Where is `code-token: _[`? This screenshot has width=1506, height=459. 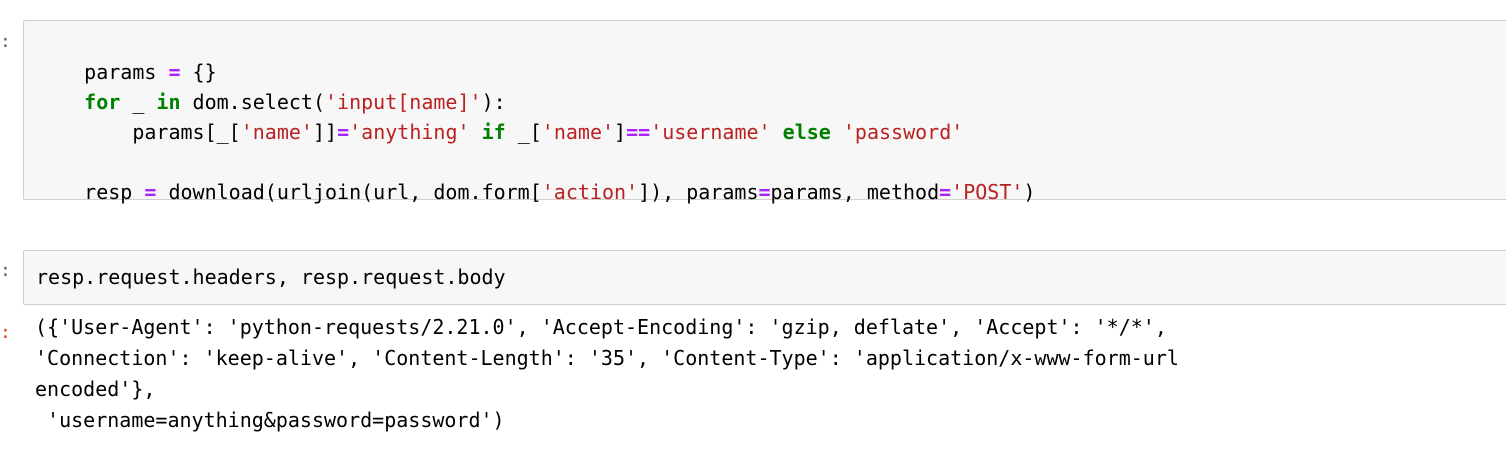
code-token: _[ is located at coordinates (523, 132).